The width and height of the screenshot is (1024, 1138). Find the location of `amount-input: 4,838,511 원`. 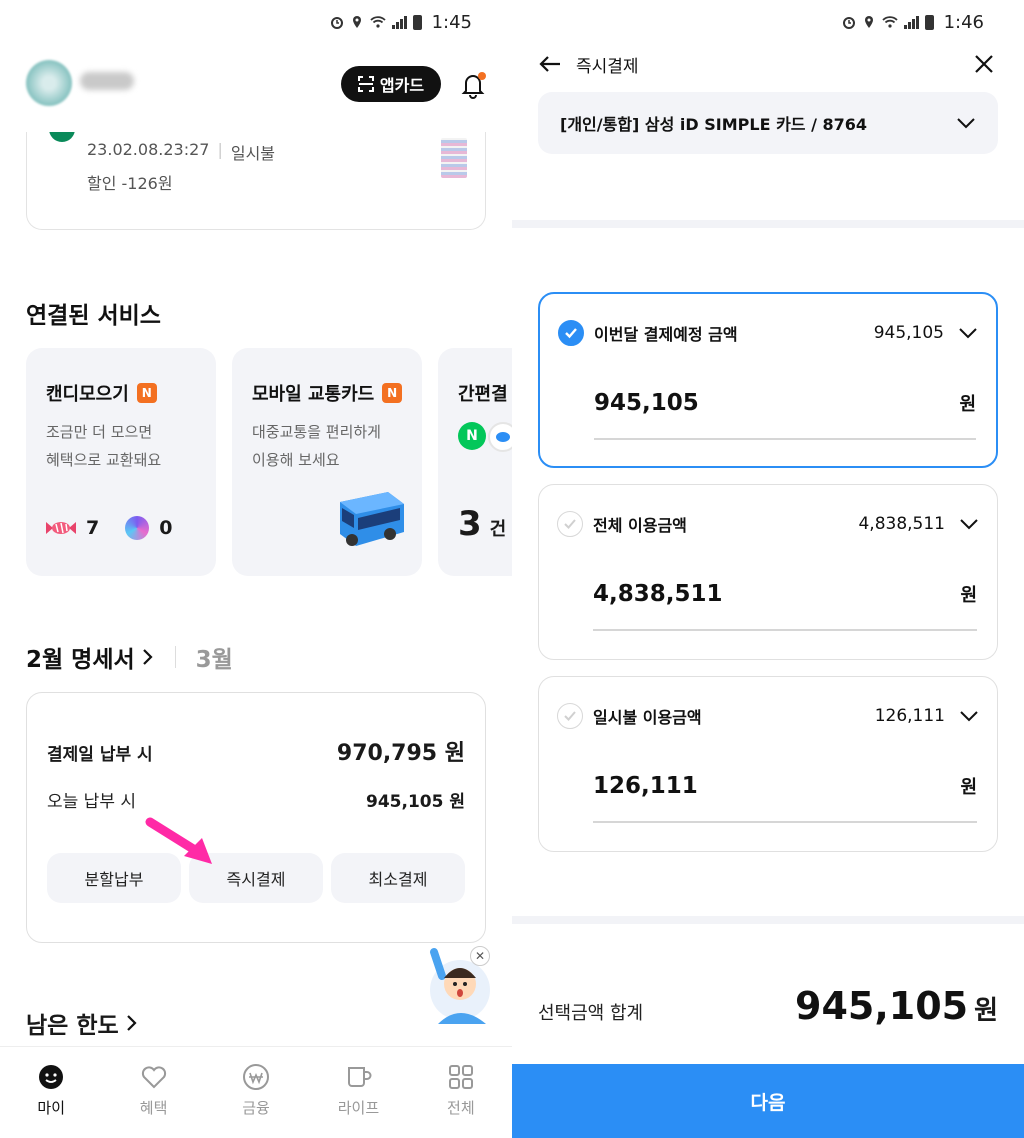

amount-input: 4,838,511 원 is located at coordinates (785, 594).